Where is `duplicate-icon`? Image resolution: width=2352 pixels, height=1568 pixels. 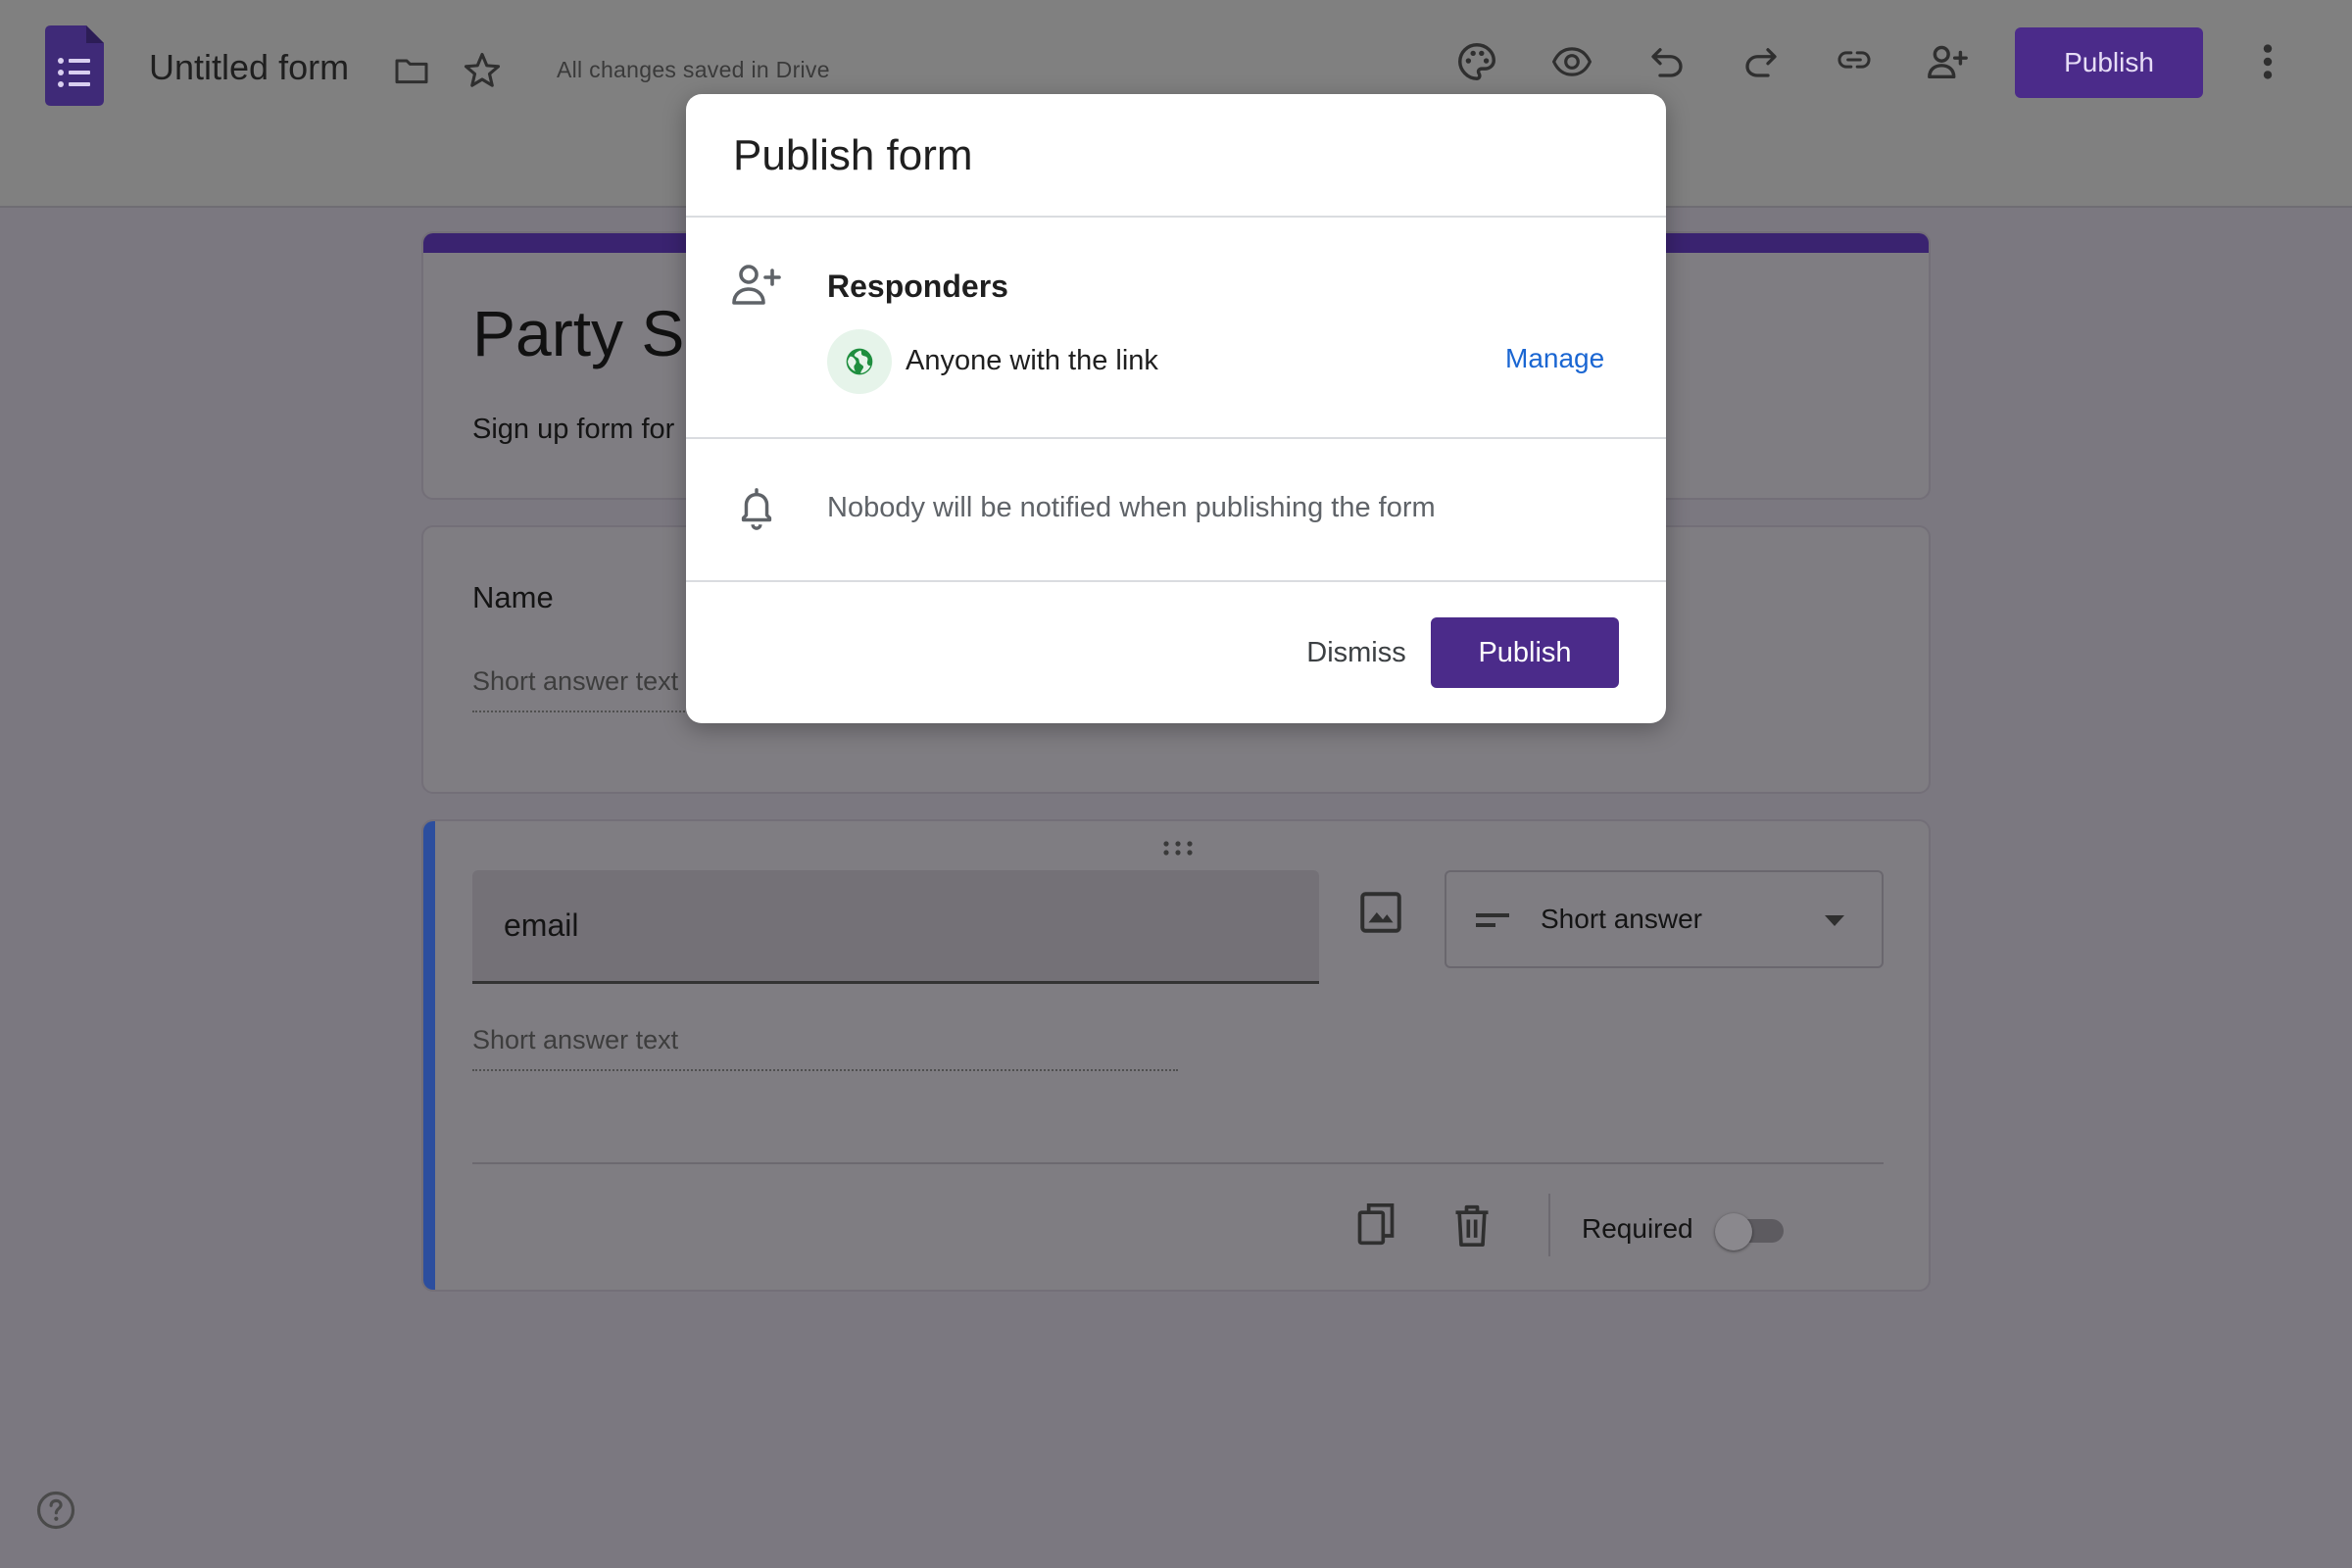 duplicate-icon is located at coordinates (1375, 1225).